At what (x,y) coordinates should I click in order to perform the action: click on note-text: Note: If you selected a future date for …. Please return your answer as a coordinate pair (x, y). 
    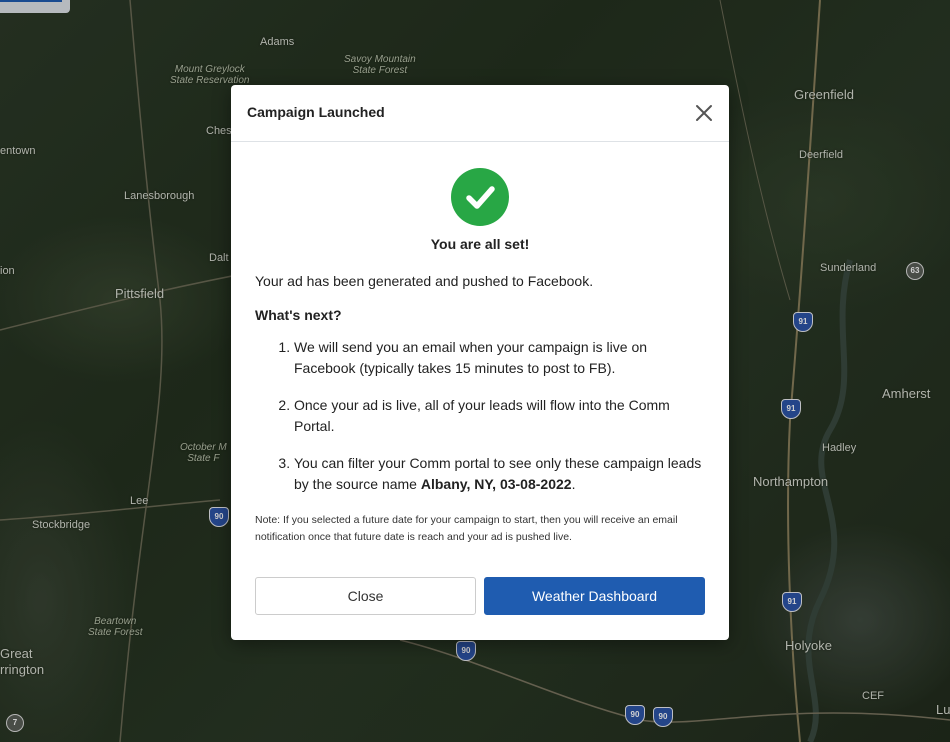
    Looking at the image, I should click on (466, 528).